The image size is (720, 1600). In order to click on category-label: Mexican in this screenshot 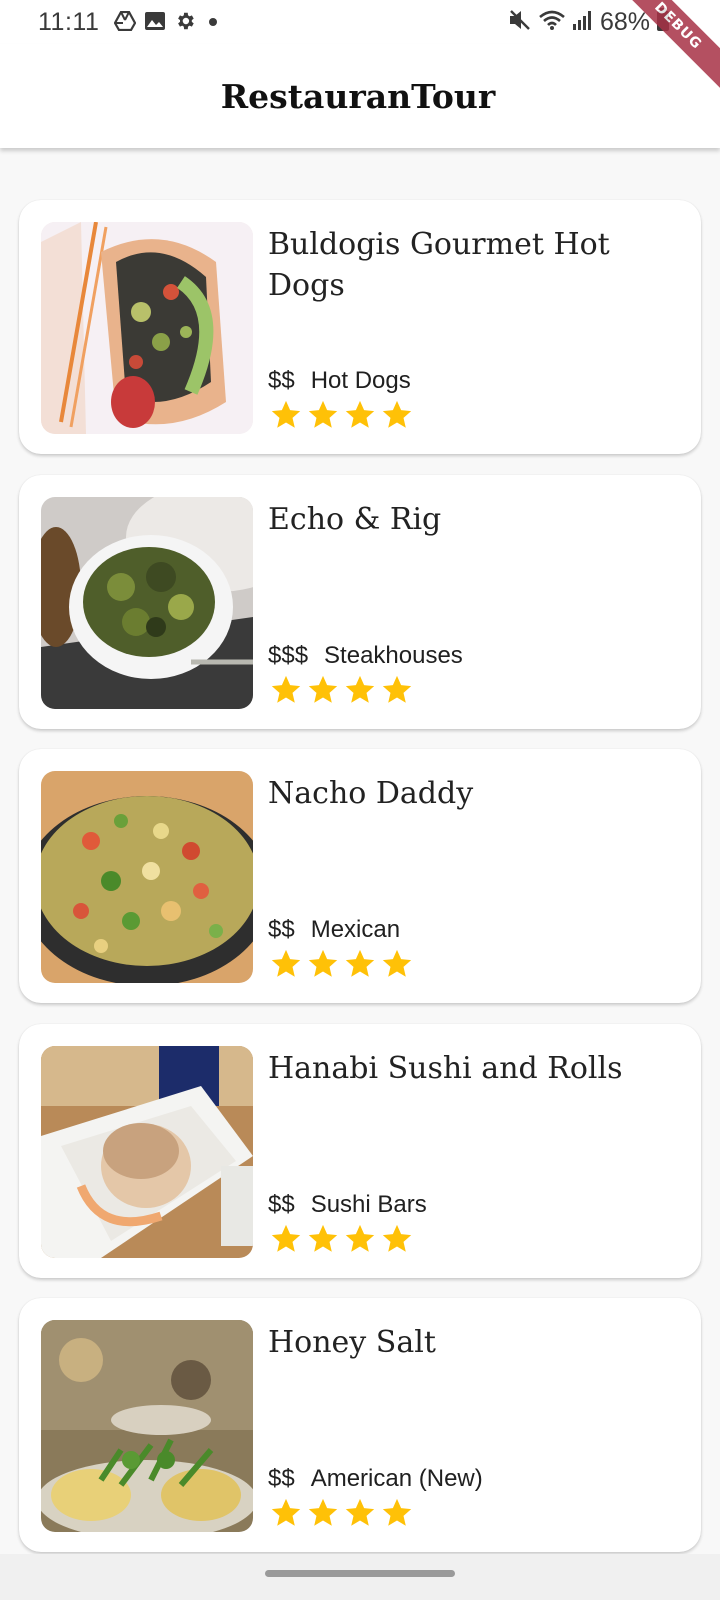, I will do `click(355, 929)`.